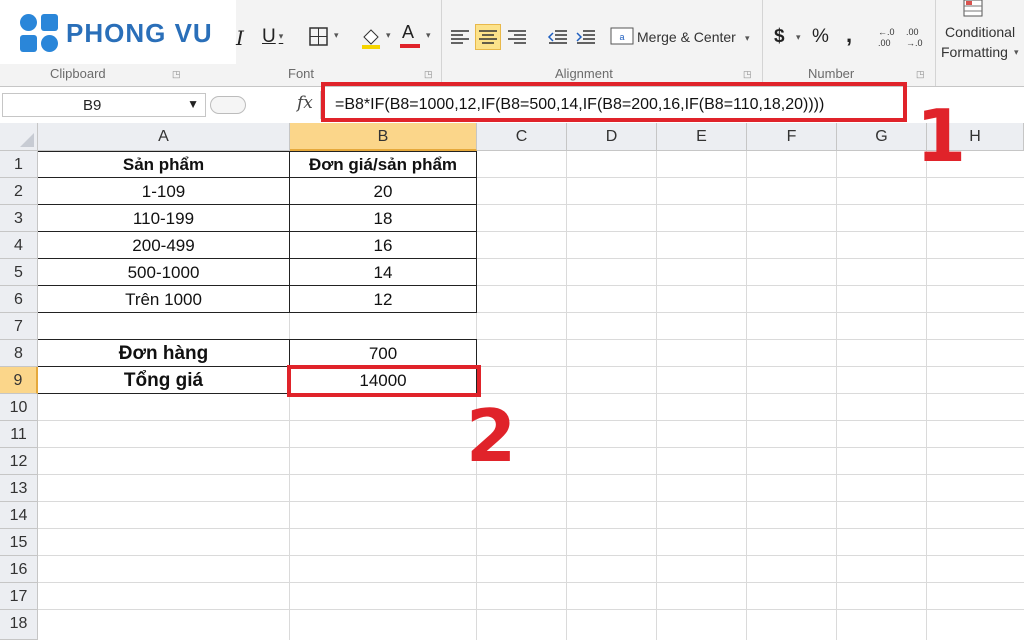 Image resolution: width=1024 pixels, height=640 pixels. Describe the element at coordinates (383, 299) in the screenshot. I see `cell-b6: 12` at that location.